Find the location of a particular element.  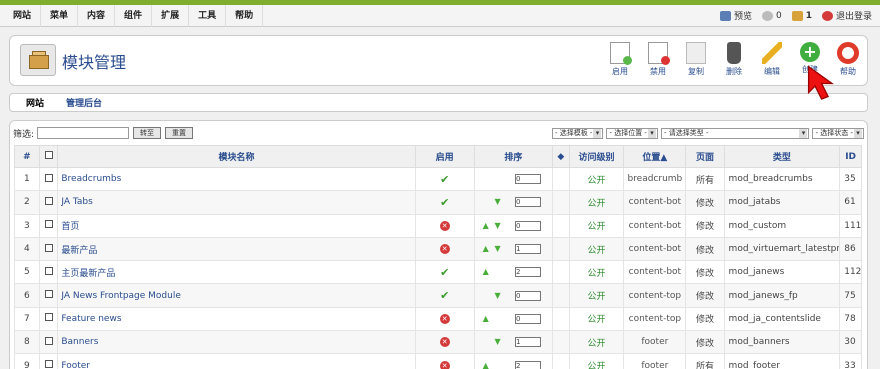

module-name-link: Feature news is located at coordinates (236, 319).